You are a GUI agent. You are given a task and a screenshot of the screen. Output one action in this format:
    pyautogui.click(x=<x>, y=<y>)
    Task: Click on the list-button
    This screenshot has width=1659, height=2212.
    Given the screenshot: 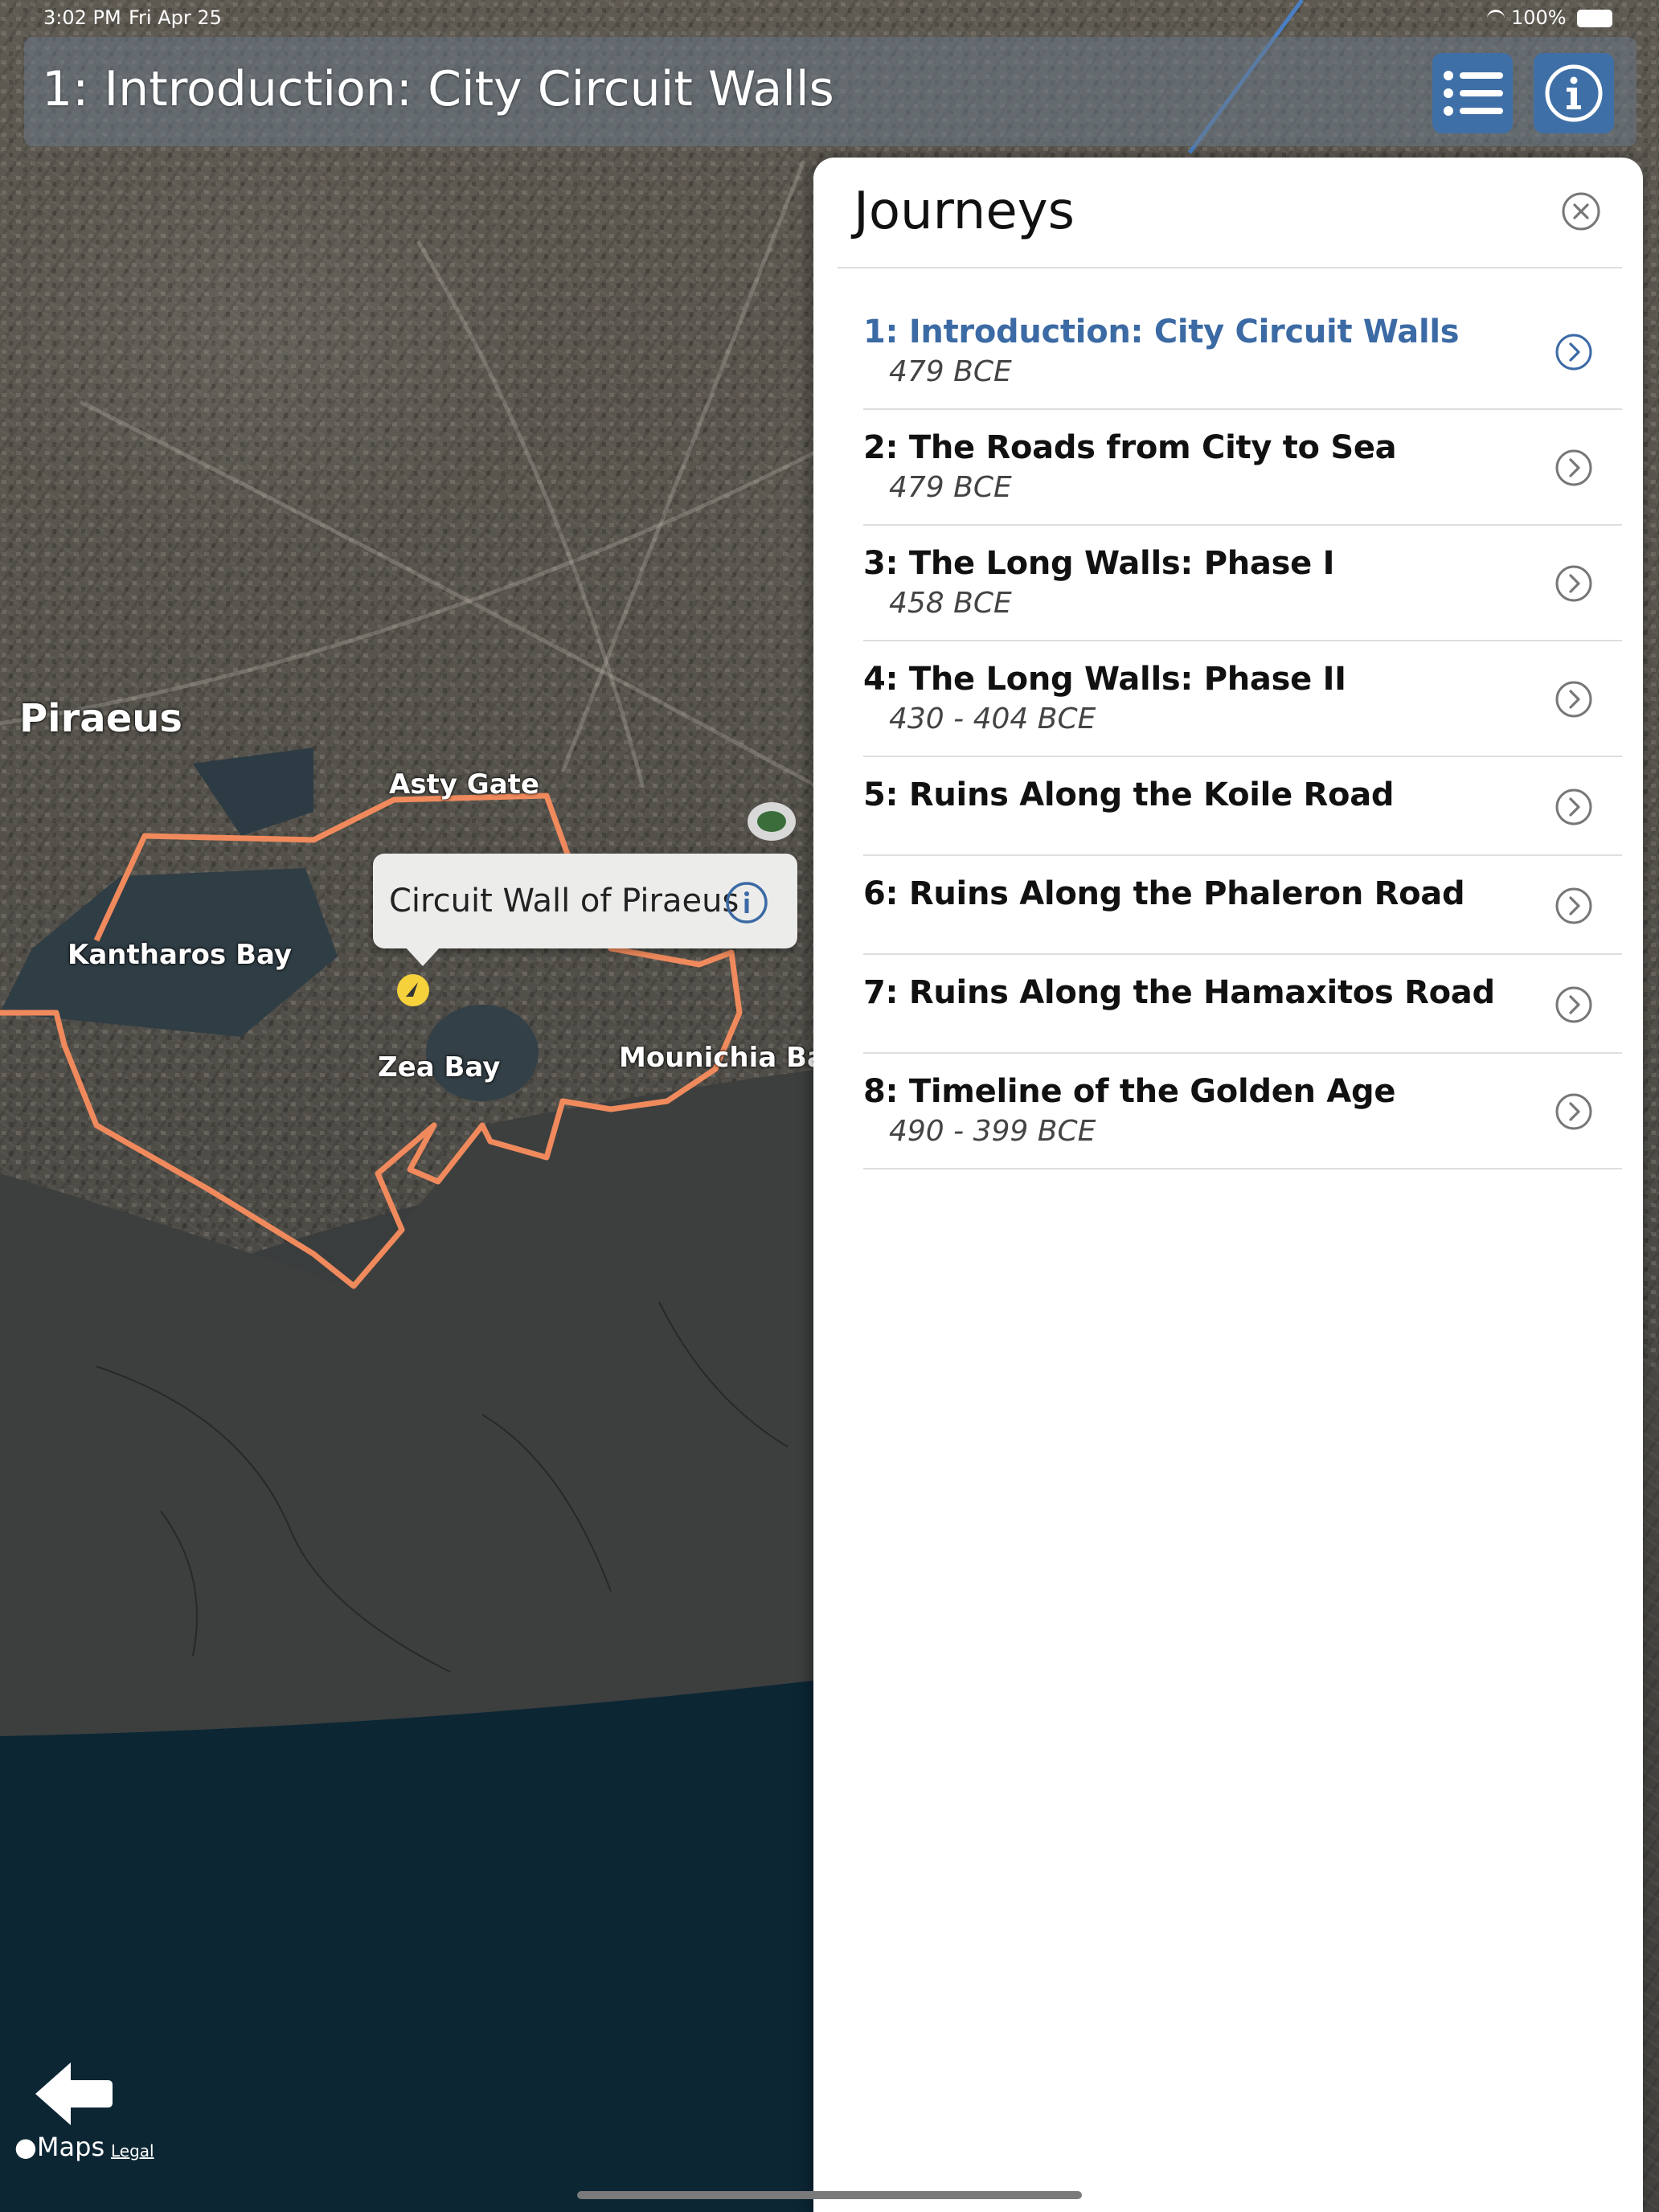 What is the action you would take?
    pyautogui.click(x=1472, y=93)
    